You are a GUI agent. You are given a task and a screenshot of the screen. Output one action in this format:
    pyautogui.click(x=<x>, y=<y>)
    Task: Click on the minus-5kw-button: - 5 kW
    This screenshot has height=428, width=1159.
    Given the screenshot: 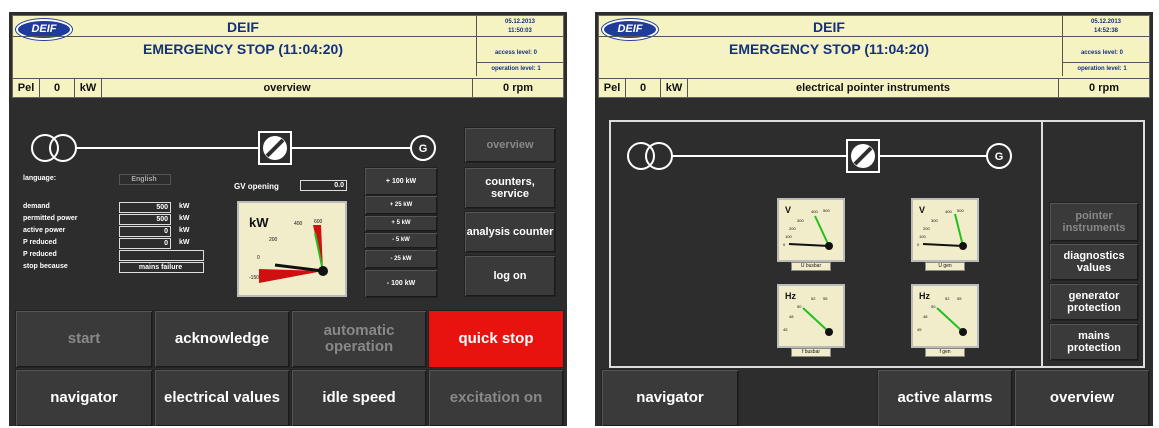 What is the action you would take?
    pyautogui.click(x=401, y=240)
    